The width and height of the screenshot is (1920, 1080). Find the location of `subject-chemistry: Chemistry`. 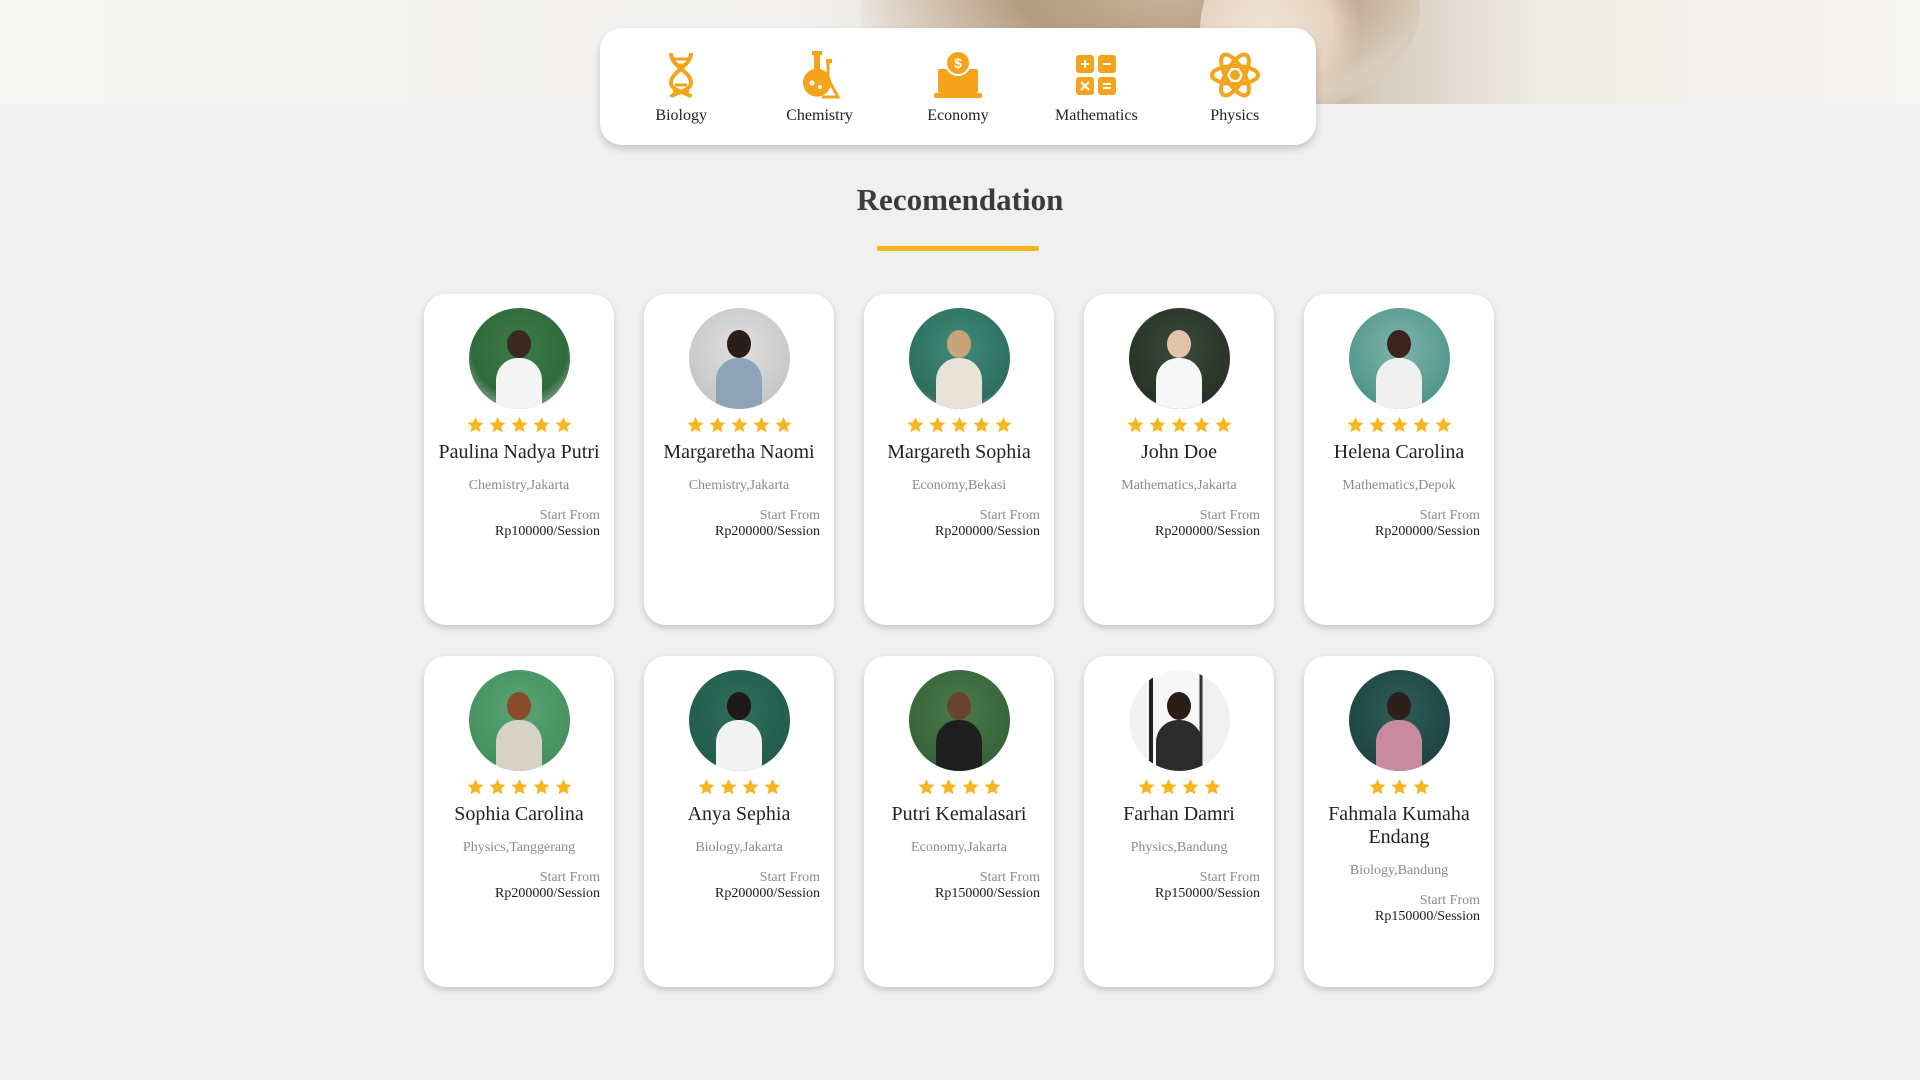

subject-chemistry: Chemistry is located at coordinates (820, 87).